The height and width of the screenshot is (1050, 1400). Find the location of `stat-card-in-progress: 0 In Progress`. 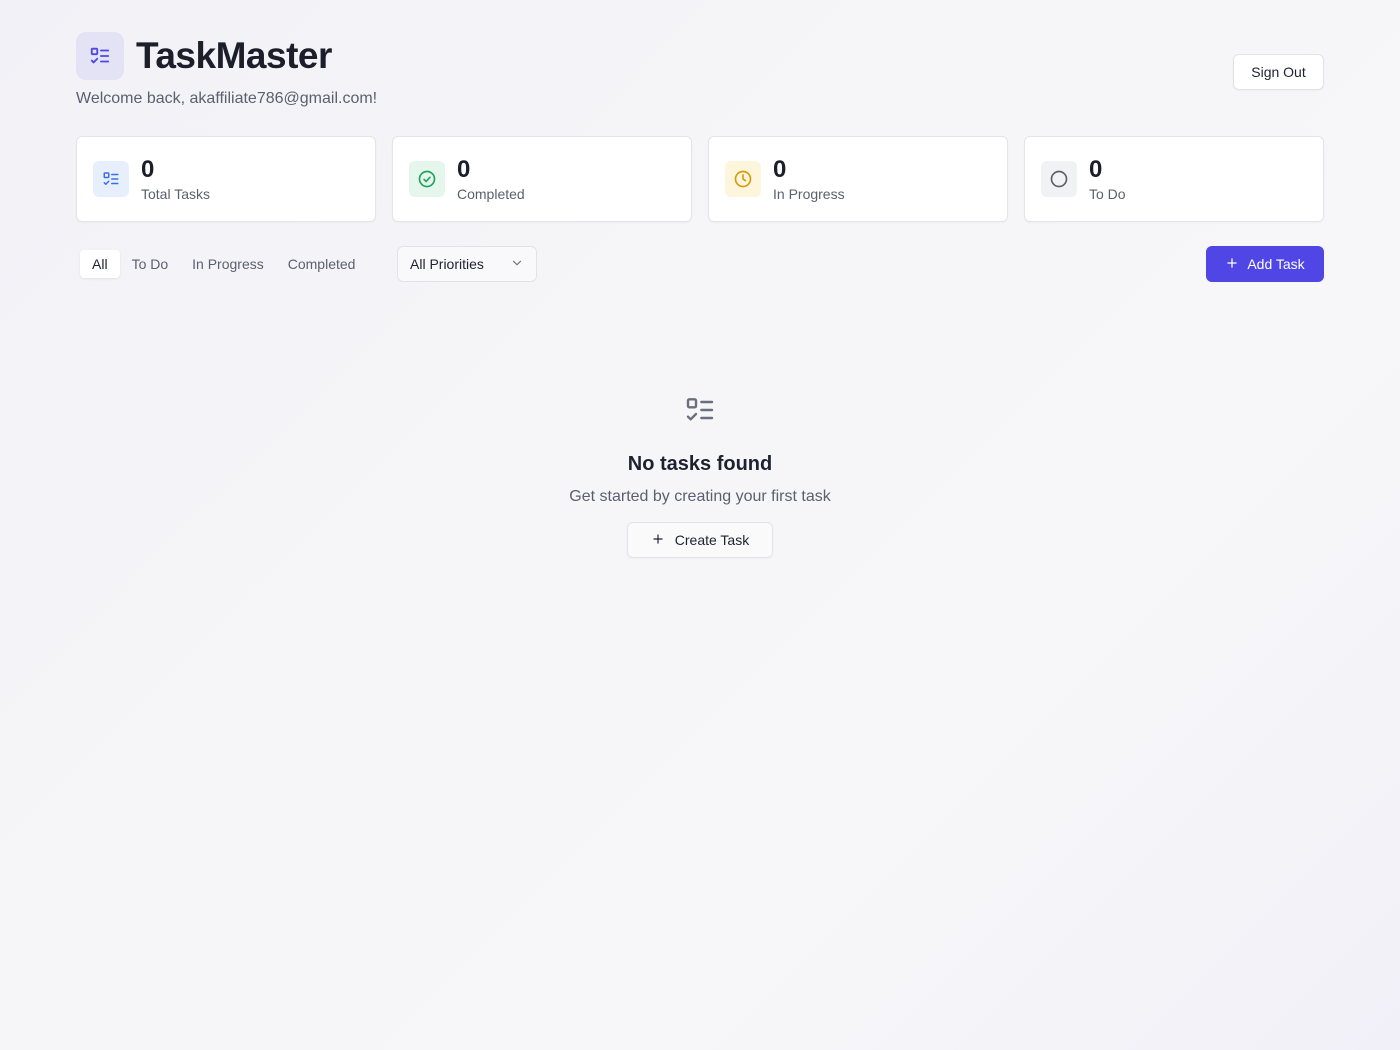

stat-card-in-progress: 0 In Progress is located at coordinates (858, 179).